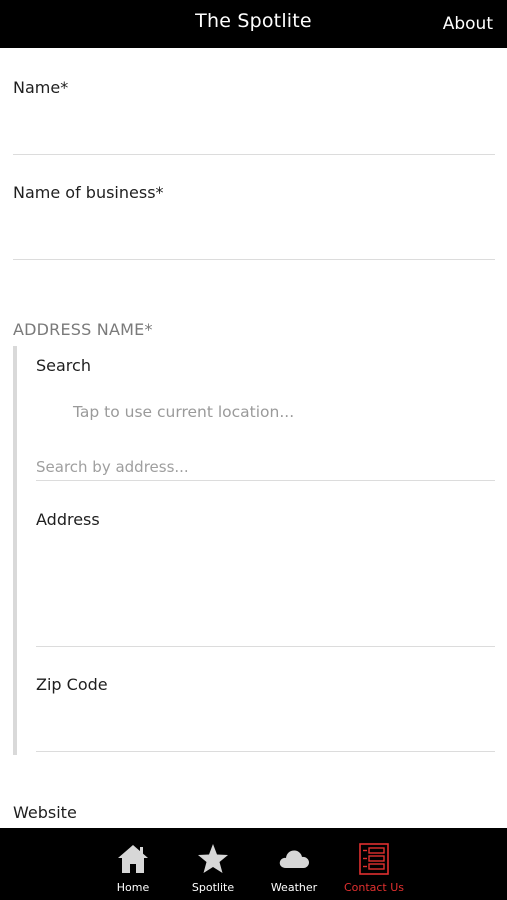 The height and width of the screenshot is (900, 507). I want to click on nav-spotlite: Spotlite, so click(213, 864).